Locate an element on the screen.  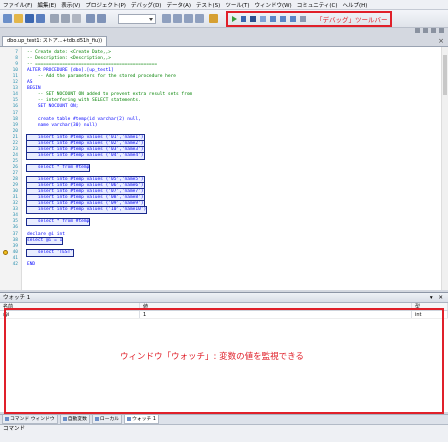
menu-item: プロジェクト(P) is located at coordinates (105, 5).